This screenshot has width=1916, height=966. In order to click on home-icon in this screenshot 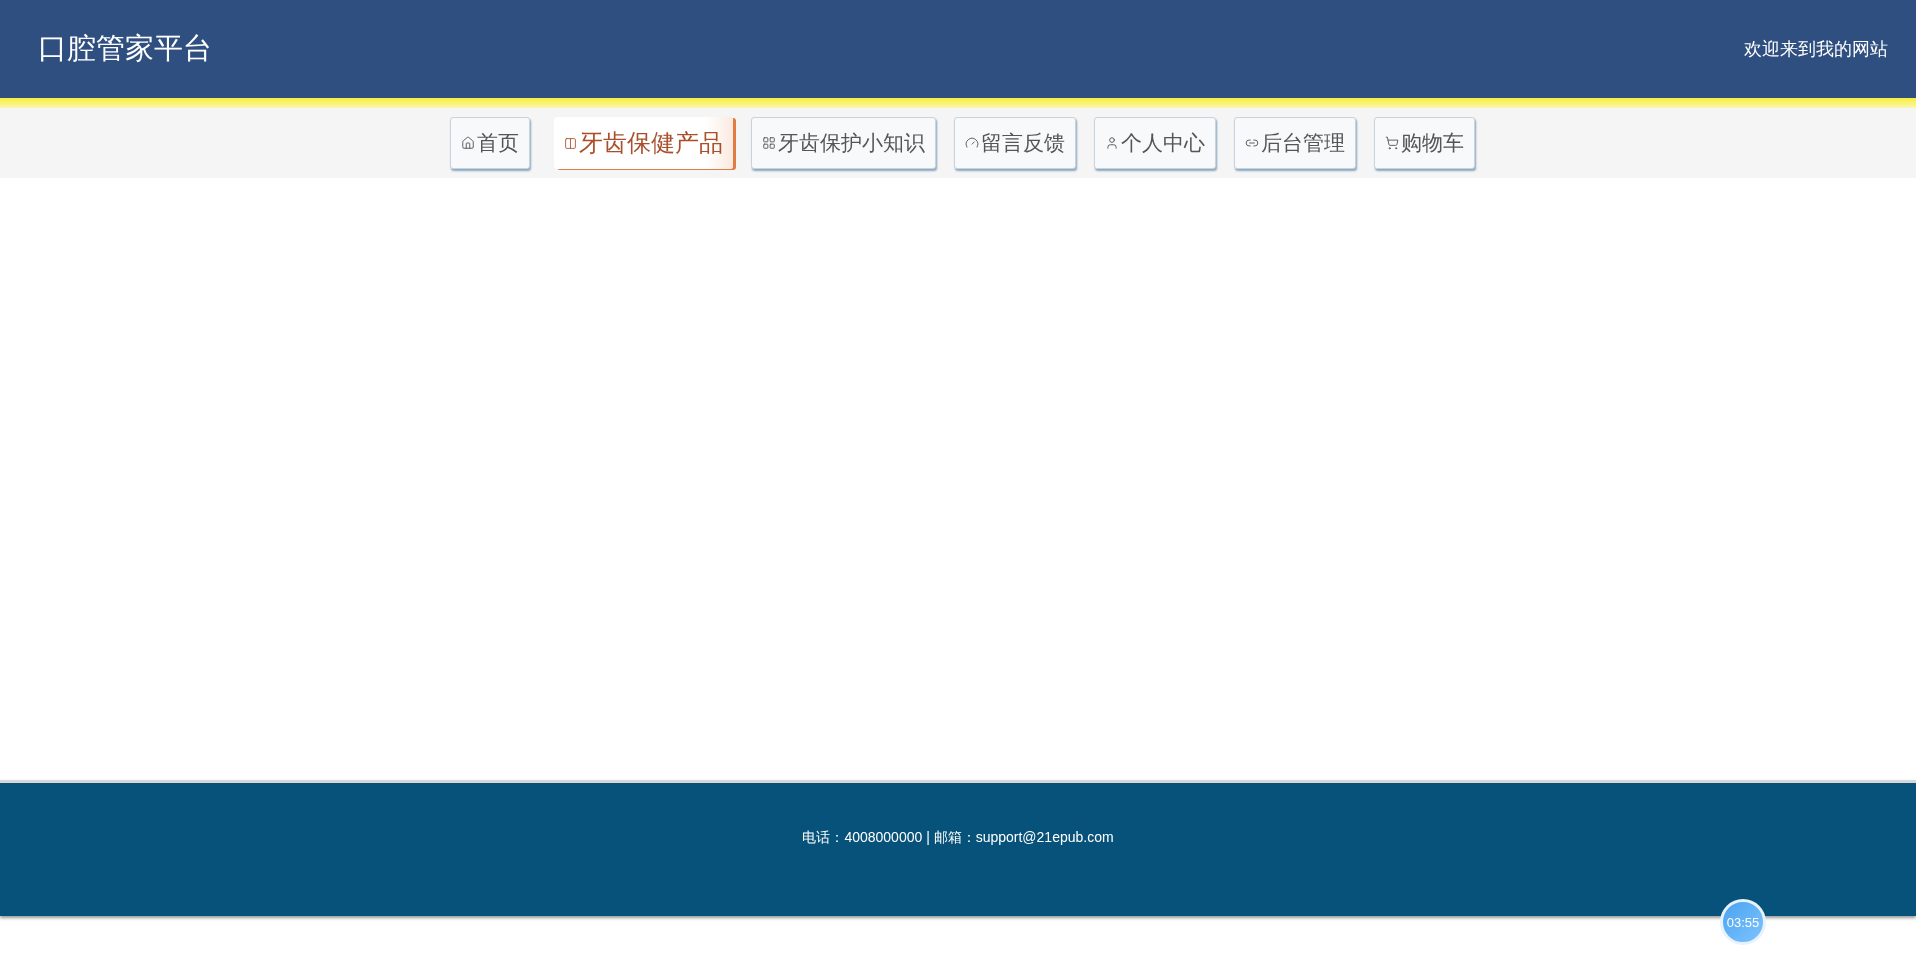, I will do `click(467, 143)`.